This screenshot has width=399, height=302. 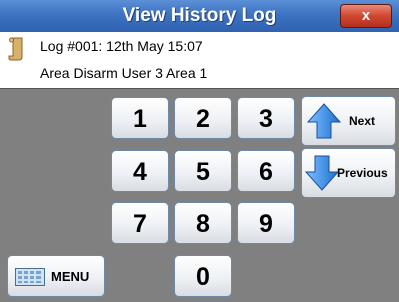 What do you see at coordinates (140, 223) in the screenshot?
I see `key-7: 7` at bounding box center [140, 223].